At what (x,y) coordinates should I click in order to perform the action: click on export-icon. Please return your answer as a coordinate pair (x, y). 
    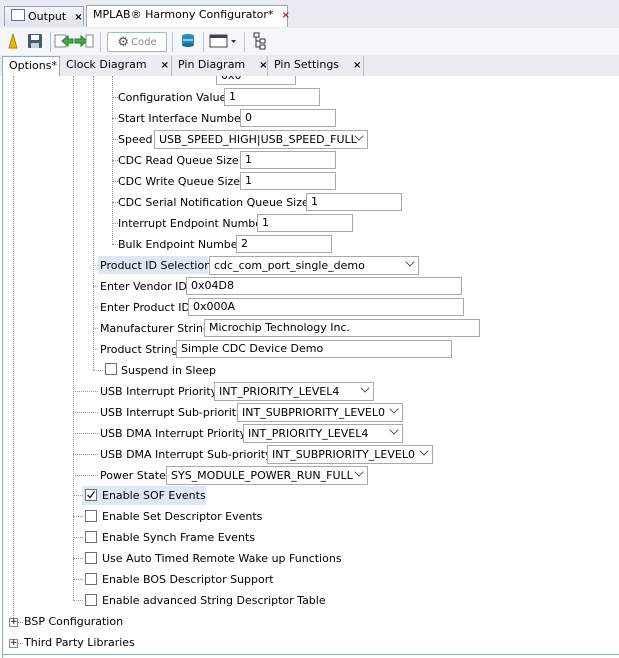
    Looking at the image, I should click on (84, 41).